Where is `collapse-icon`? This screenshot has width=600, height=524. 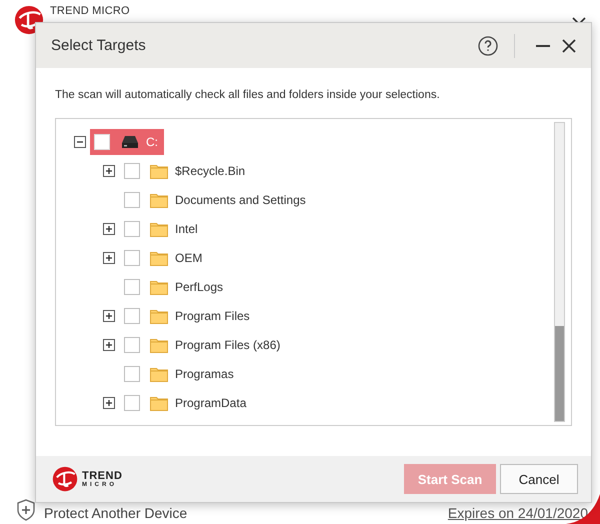 collapse-icon is located at coordinates (80, 142).